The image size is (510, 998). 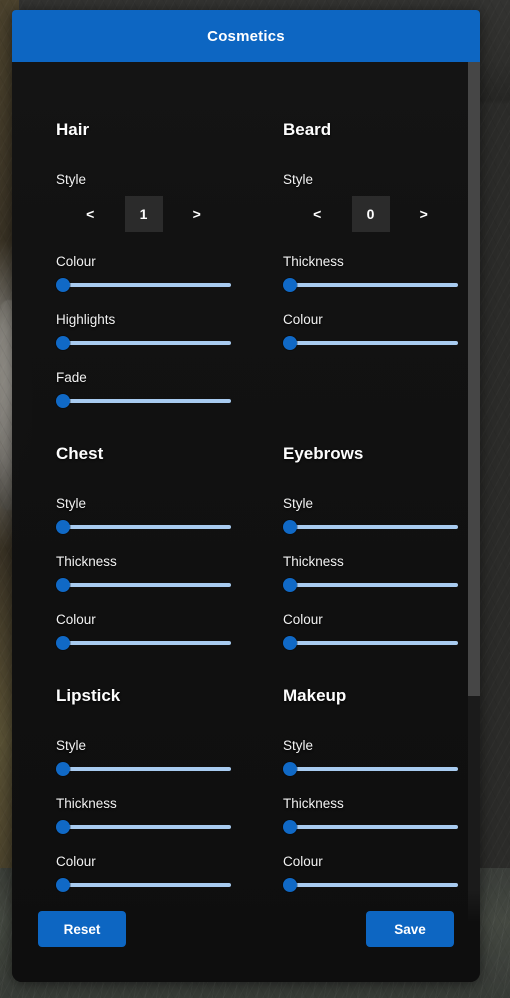 What do you see at coordinates (76, 861) in the screenshot?
I see `label-lipstick-colour: Colour` at bounding box center [76, 861].